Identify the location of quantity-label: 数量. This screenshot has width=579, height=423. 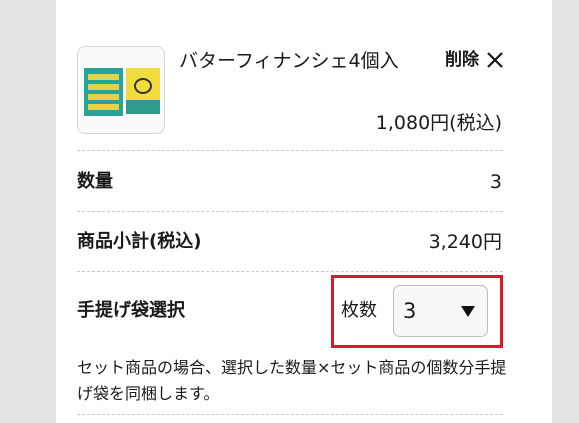
(95, 181).